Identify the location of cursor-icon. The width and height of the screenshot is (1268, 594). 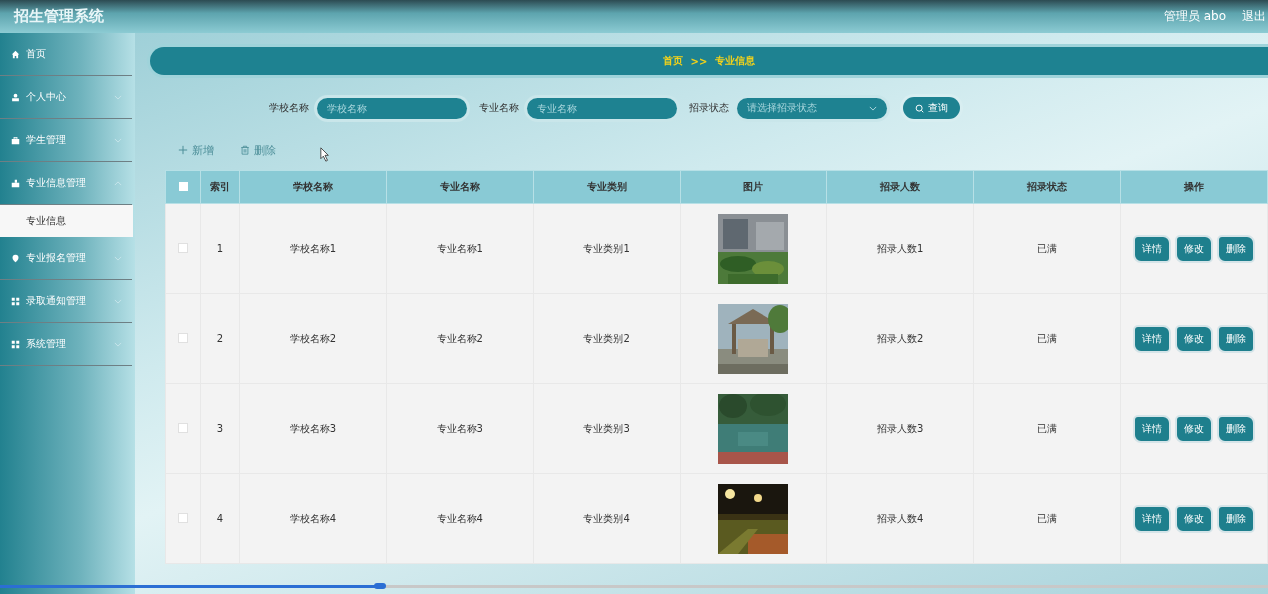
(325, 154).